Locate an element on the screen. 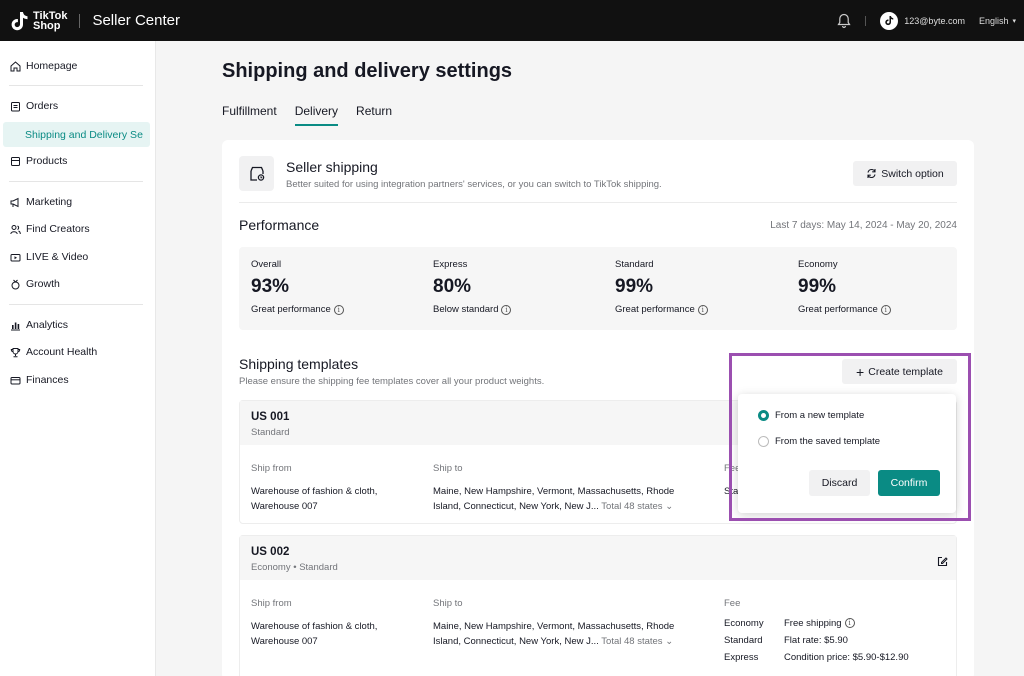 This screenshot has height=676, width=1024. sidebar-item-growth: Growth is located at coordinates (78, 284).